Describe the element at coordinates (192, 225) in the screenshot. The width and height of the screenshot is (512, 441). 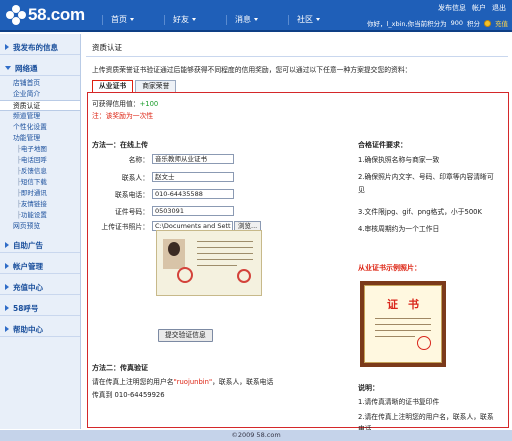
I see `file-path-field: C:\Documents and Sett` at that location.